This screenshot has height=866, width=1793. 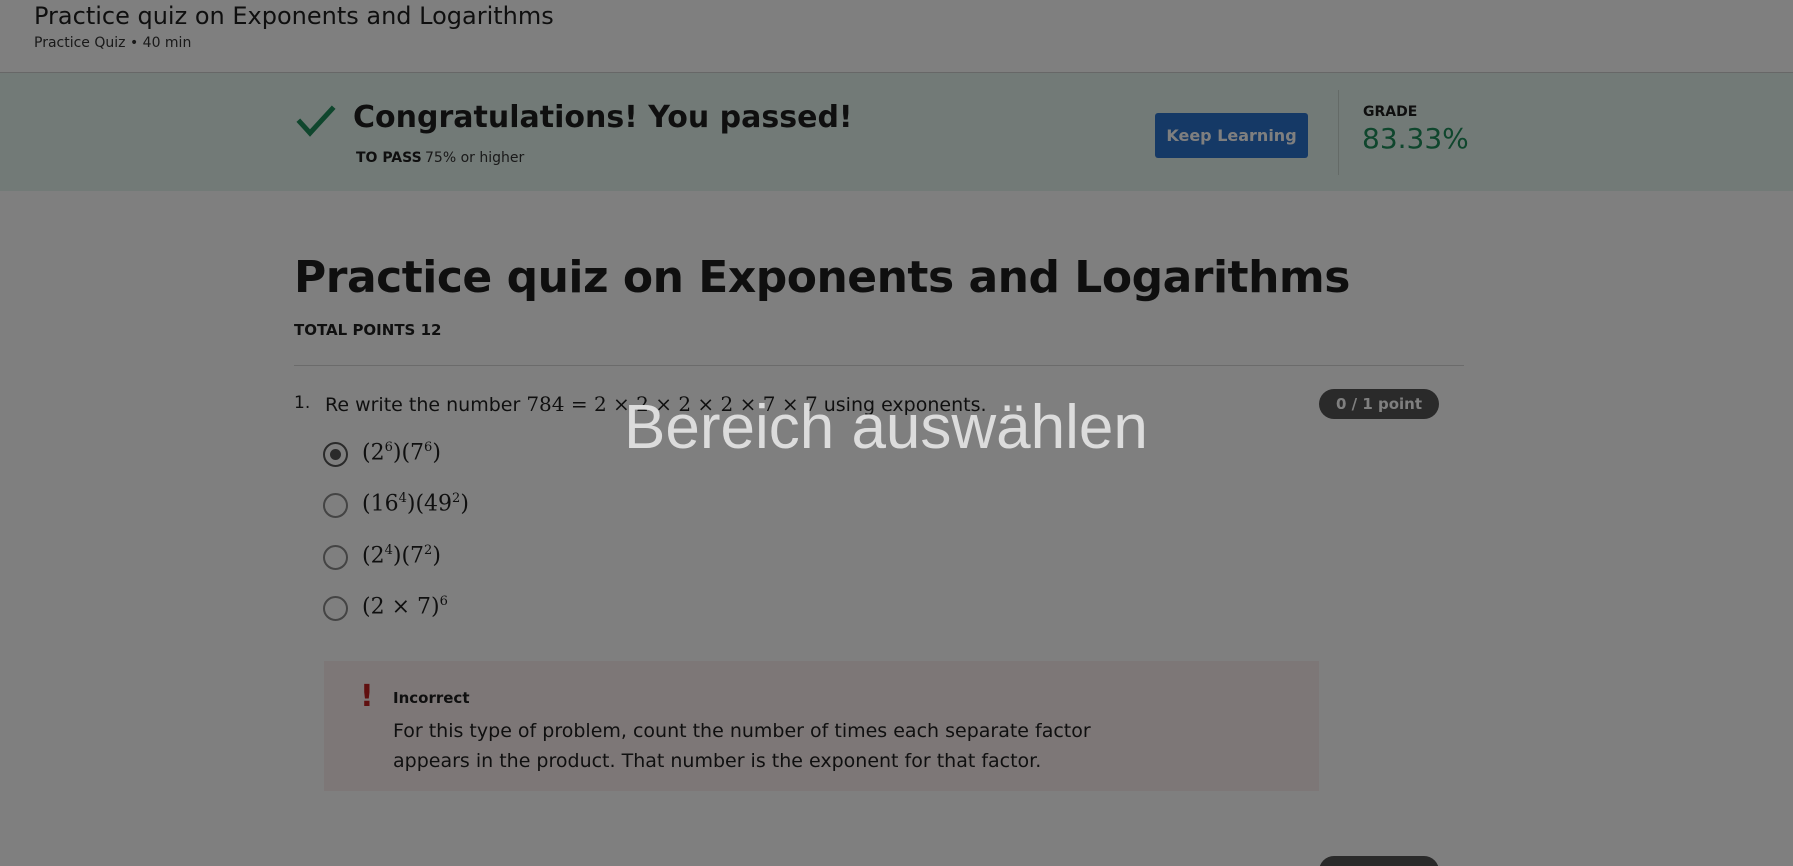 I want to click on overlay-text: Bereich auswählen, so click(x=886, y=427).